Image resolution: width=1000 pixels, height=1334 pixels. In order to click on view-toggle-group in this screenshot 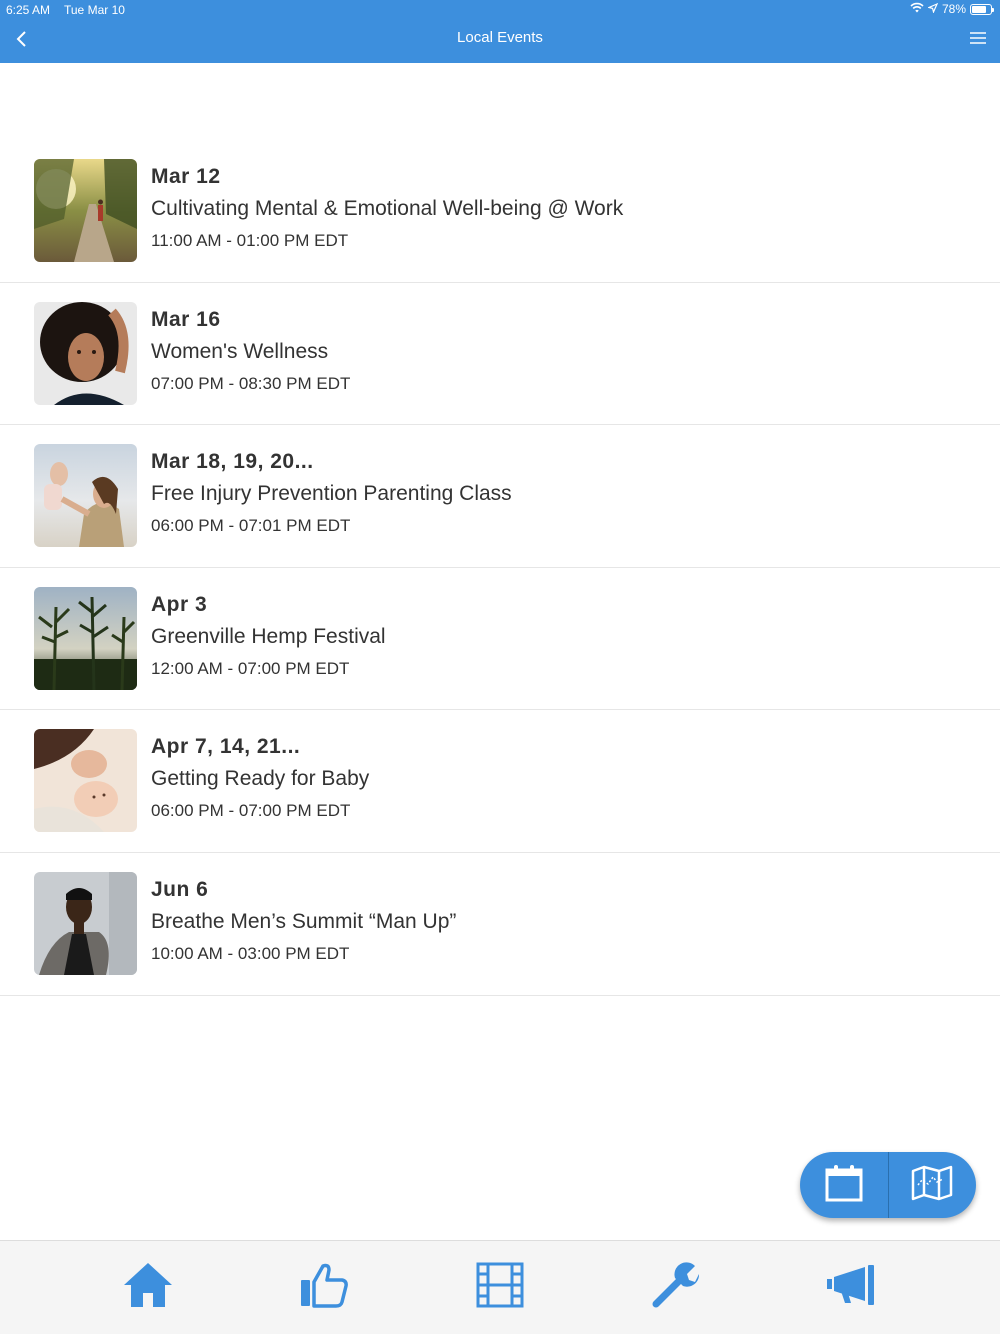, I will do `click(888, 1185)`.